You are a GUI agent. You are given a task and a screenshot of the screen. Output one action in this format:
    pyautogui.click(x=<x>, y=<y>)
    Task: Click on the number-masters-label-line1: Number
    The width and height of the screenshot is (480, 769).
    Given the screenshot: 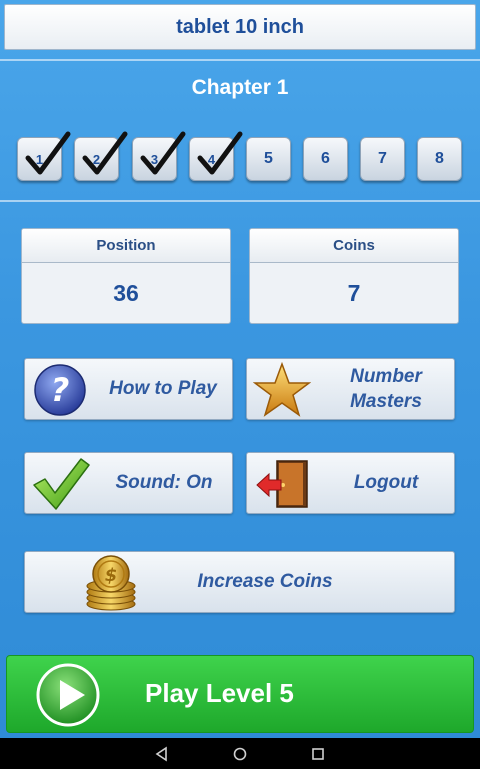 What is the action you would take?
    pyautogui.click(x=386, y=376)
    